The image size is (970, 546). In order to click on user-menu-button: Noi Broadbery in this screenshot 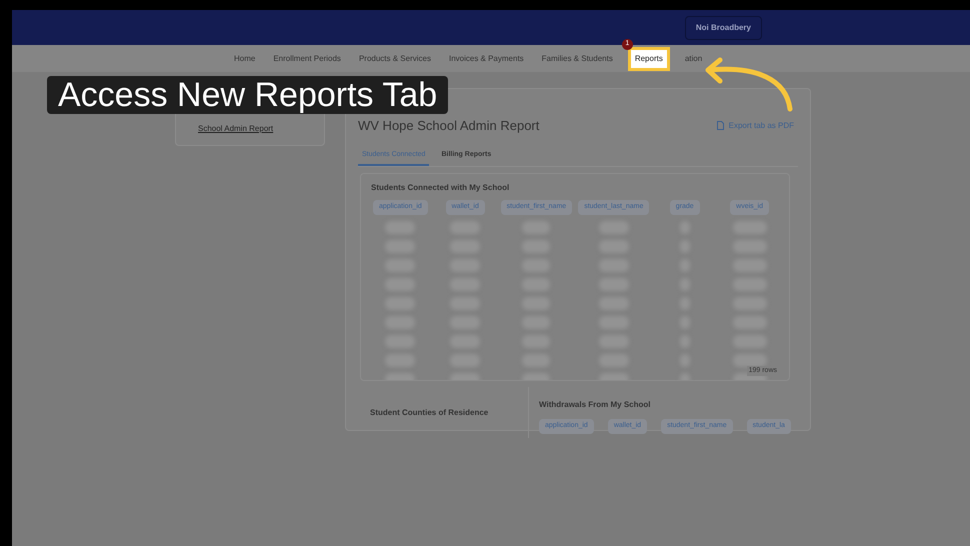, I will do `click(723, 28)`.